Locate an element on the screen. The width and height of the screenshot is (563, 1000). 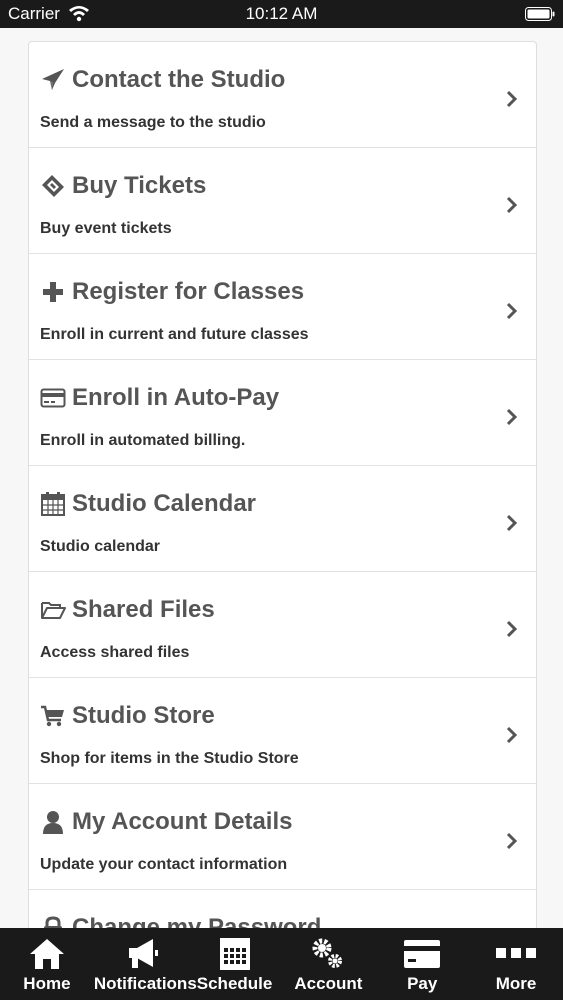
menu-item-title: Studio Calendar is located at coordinates (148, 504).